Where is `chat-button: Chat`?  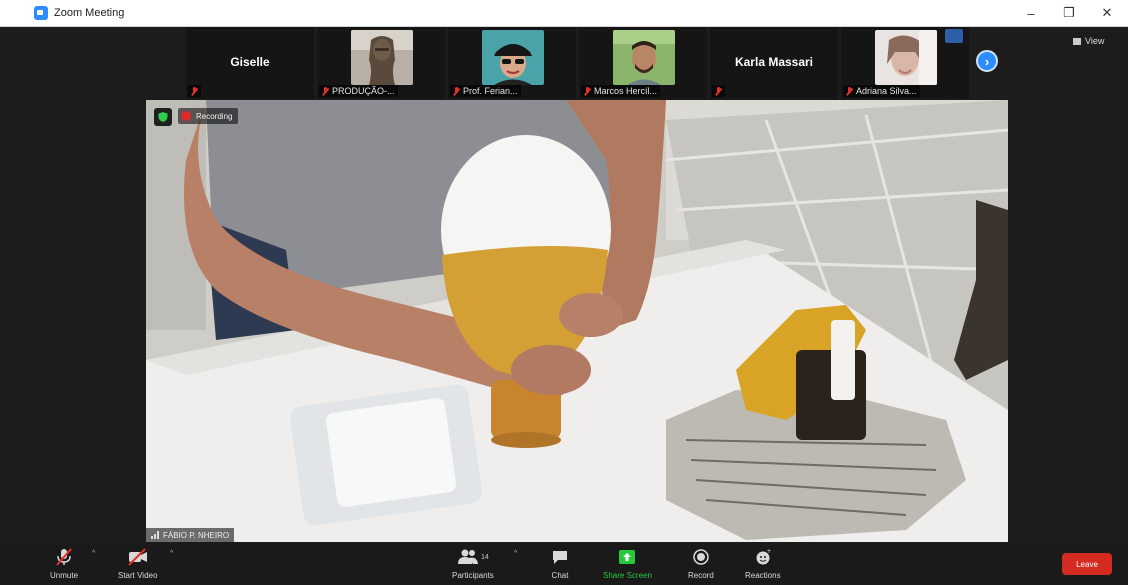
chat-button: Chat is located at coordinates (560, 563).